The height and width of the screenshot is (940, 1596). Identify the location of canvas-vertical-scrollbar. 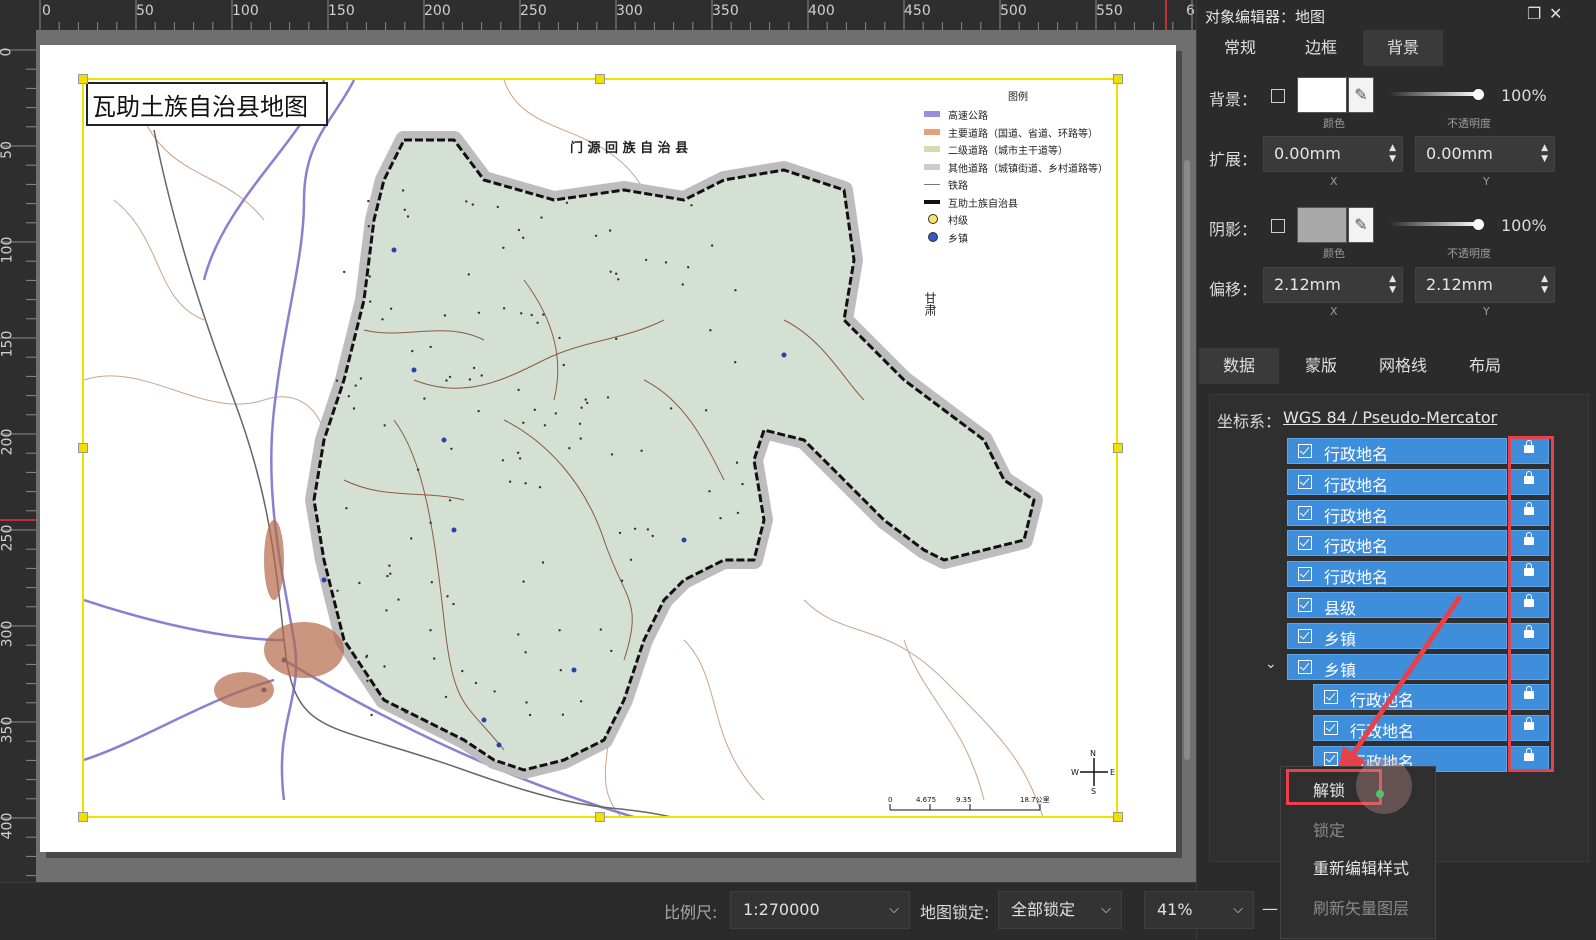
(1187, 460).